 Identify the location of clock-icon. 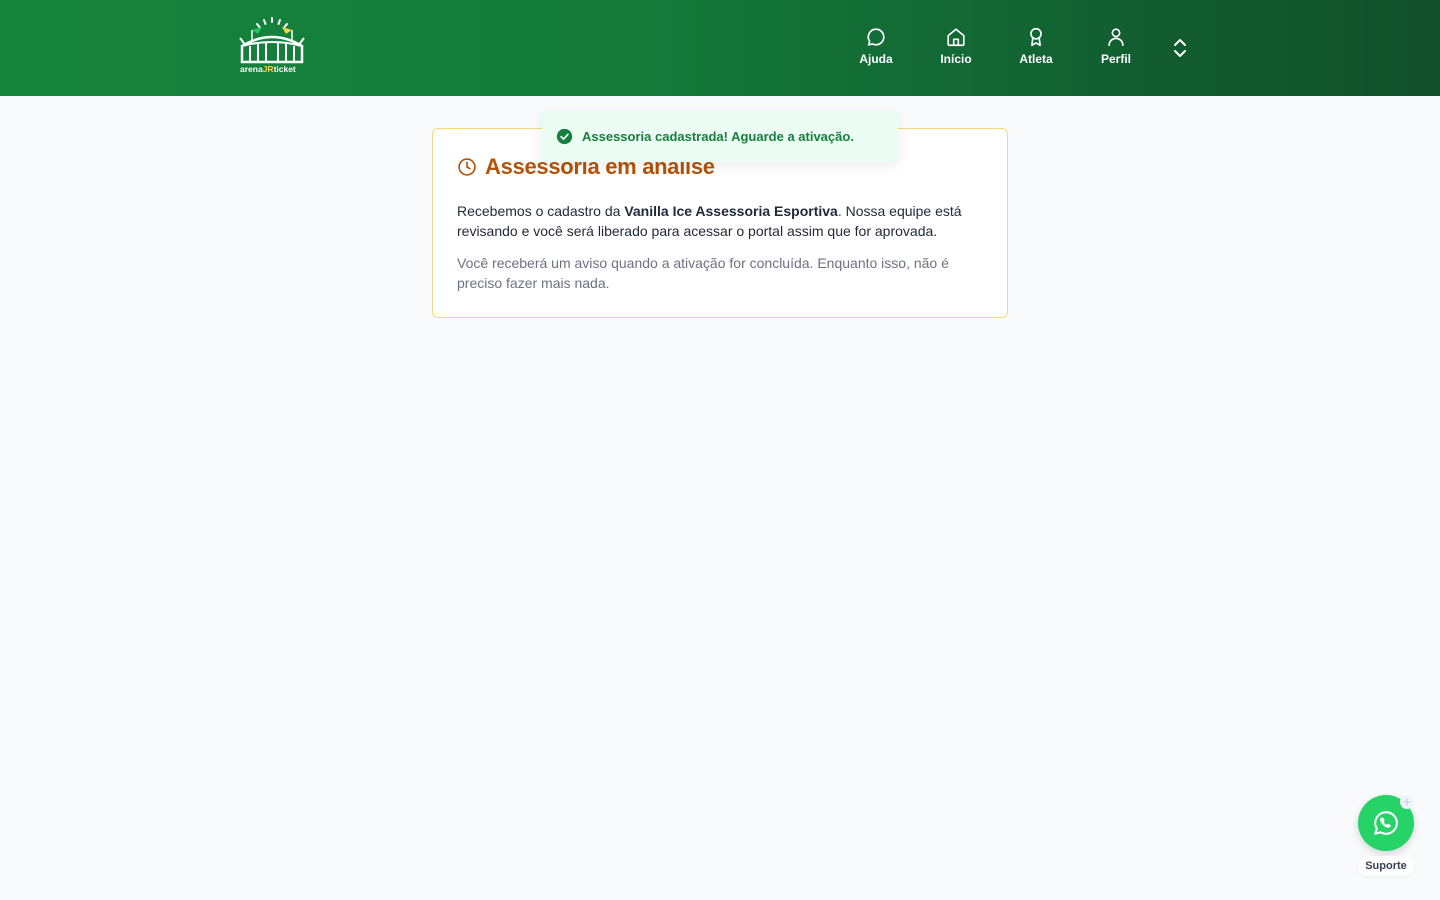
(467, 167).